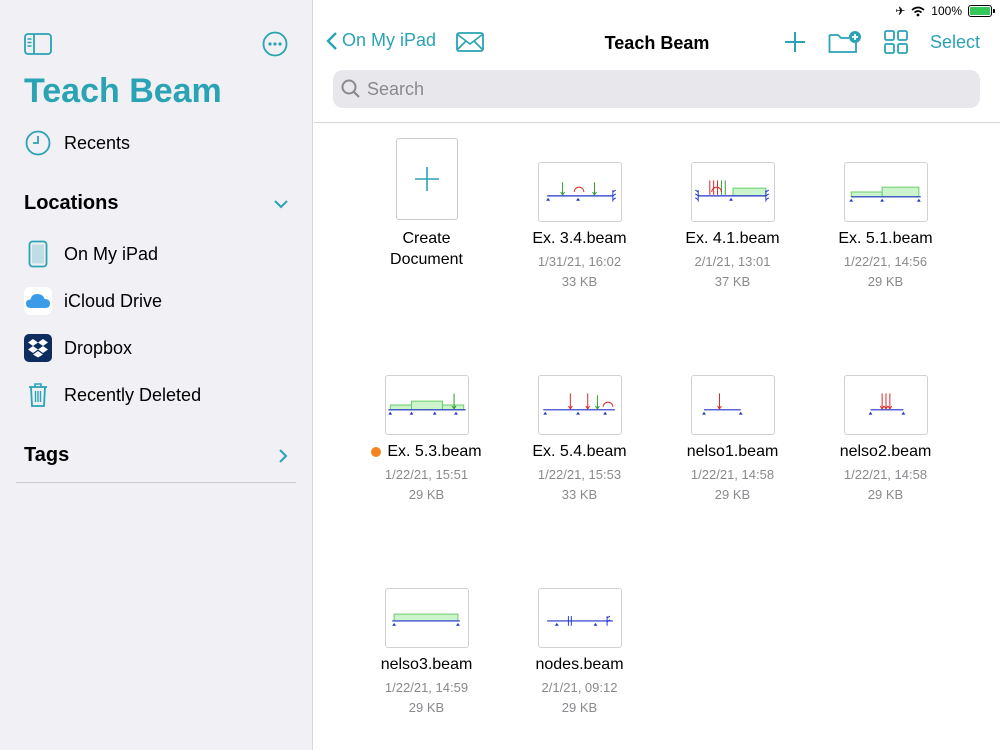  Describe the element at coordinates (732, 238) in the screenshot. I see `file-name: Ex. 4.1.beam` at that location.